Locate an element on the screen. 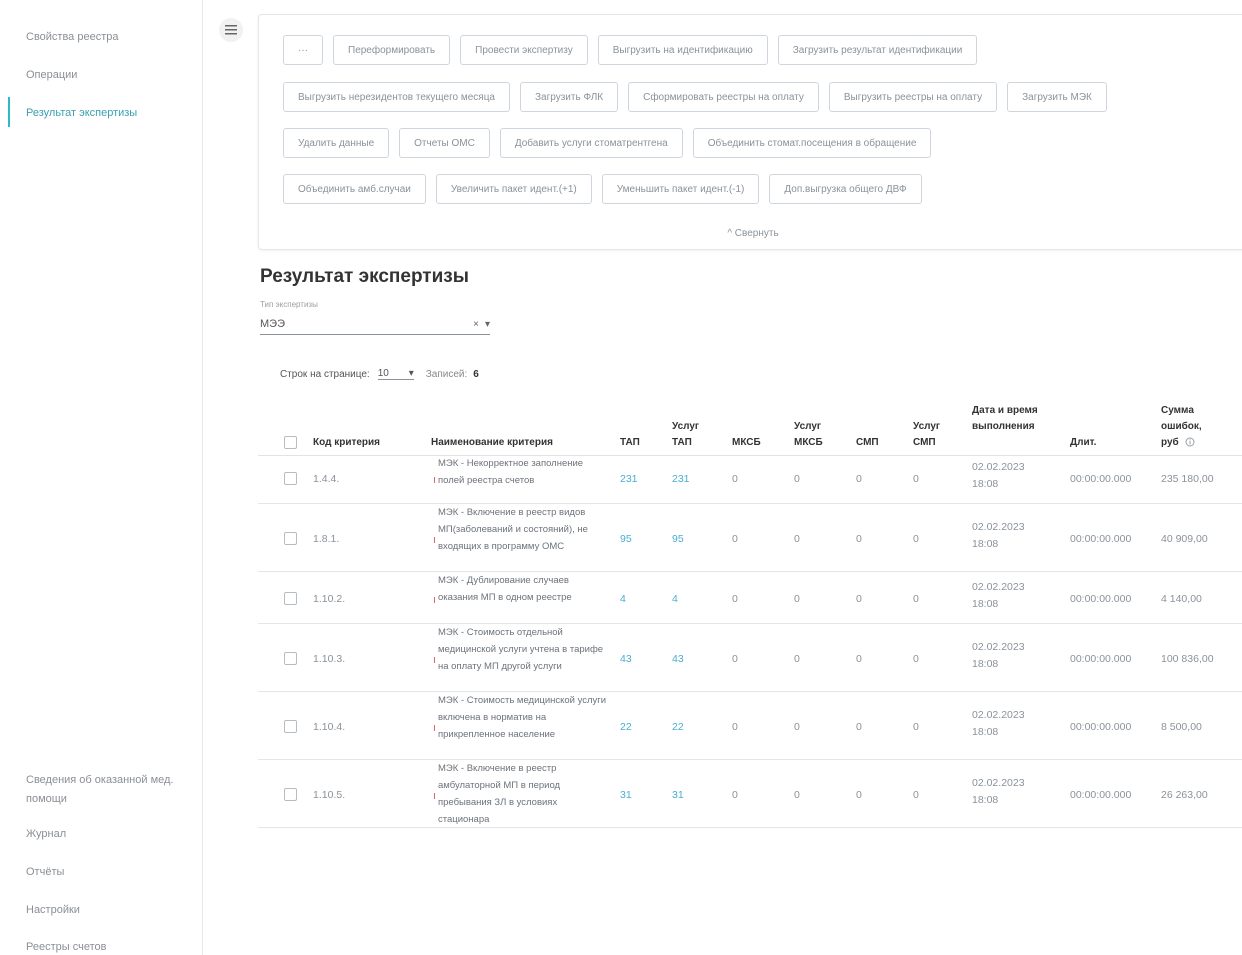 The height and width of the screenshot is (955, 1242). export-payment-registries-button: Выгрузить реестры на оплату is located at coordinates (913, 97).